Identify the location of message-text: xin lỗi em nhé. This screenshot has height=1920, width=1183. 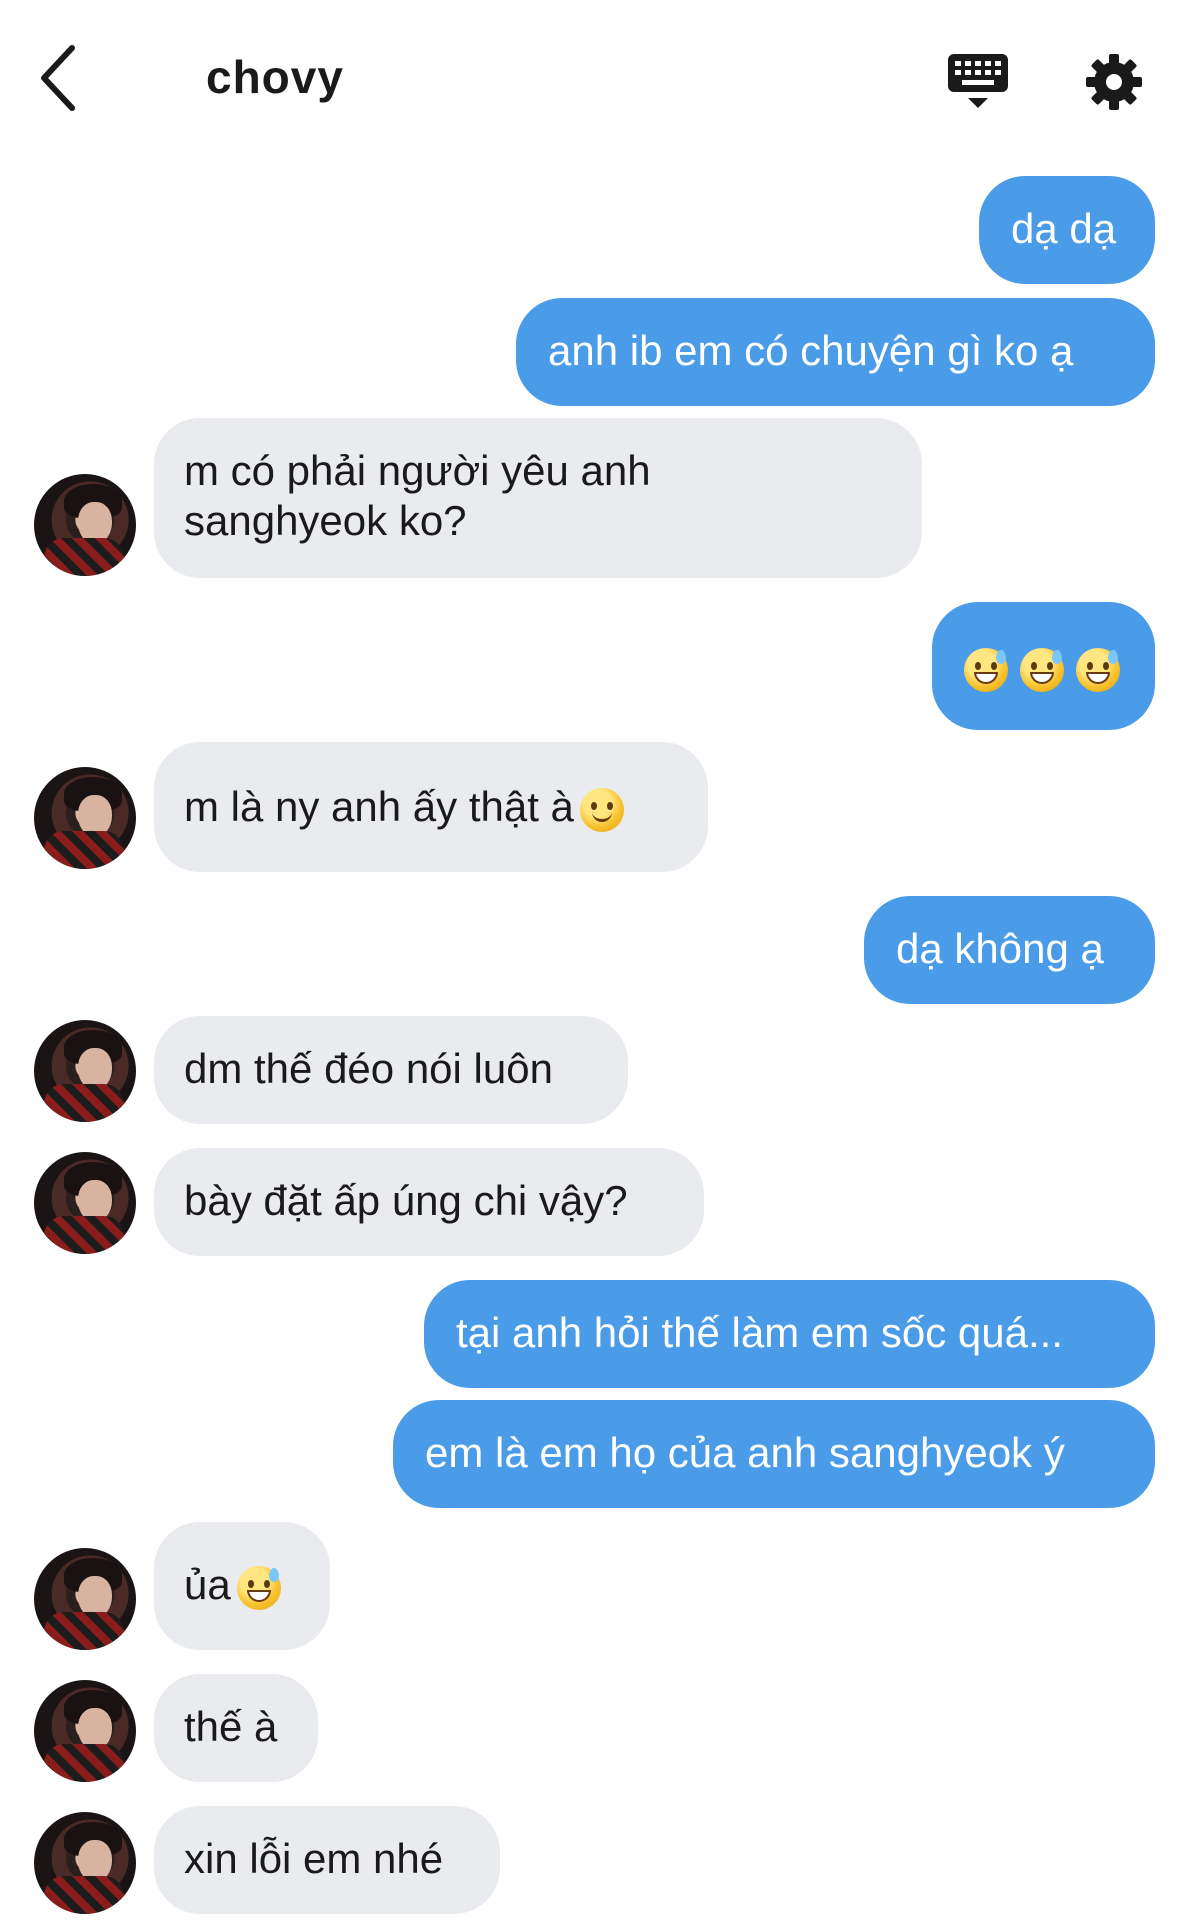
(314, 1858).